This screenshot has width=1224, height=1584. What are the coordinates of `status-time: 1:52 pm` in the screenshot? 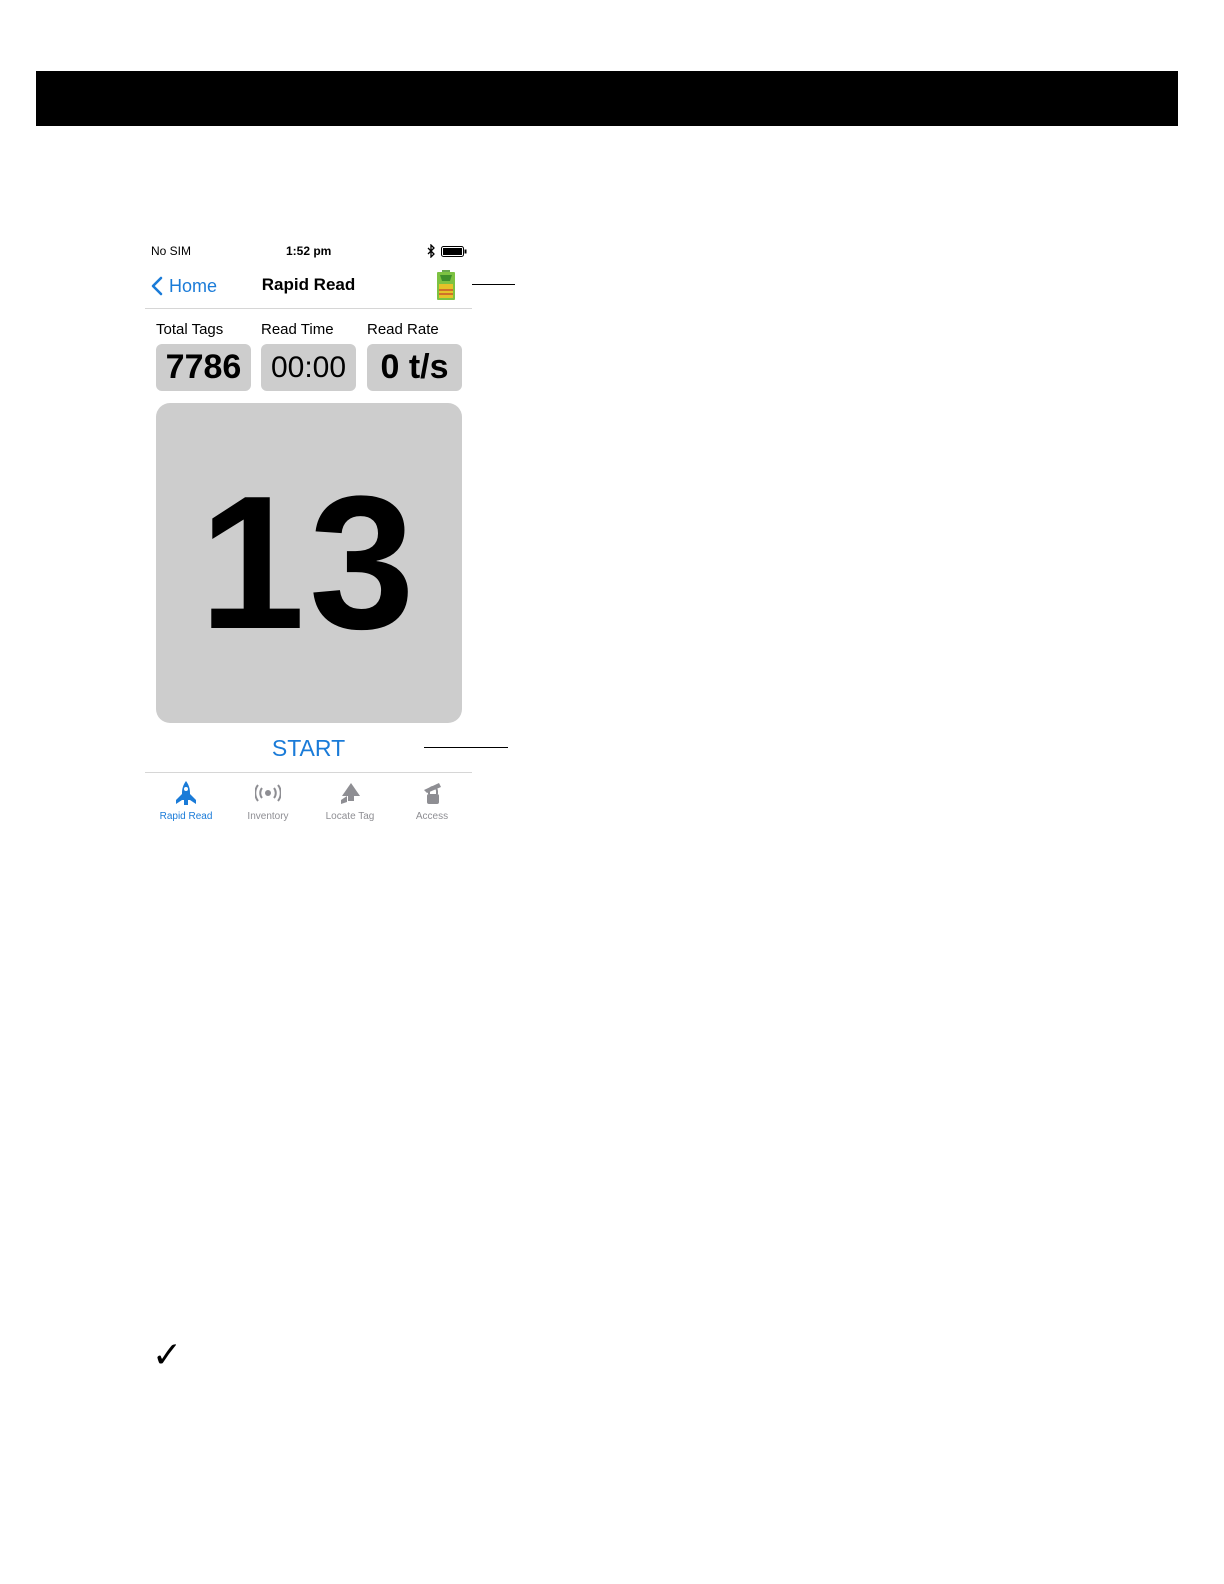 It's located at (309, 251).